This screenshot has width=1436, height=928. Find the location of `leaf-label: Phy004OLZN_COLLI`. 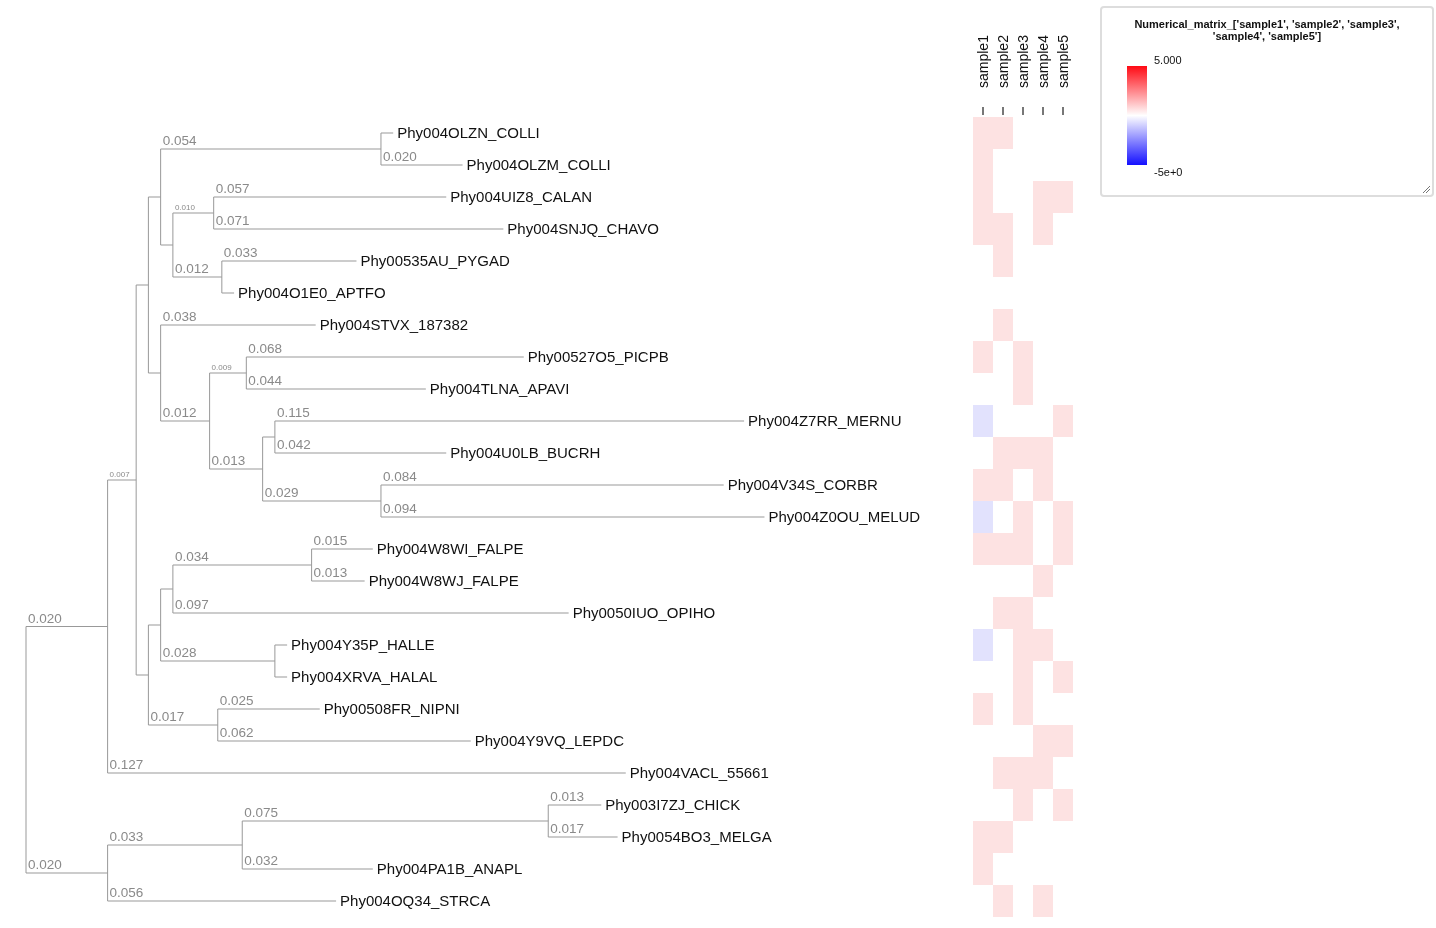

leaf-label: Phy004OLZN_COLLI is located at coordinates (468, 132).